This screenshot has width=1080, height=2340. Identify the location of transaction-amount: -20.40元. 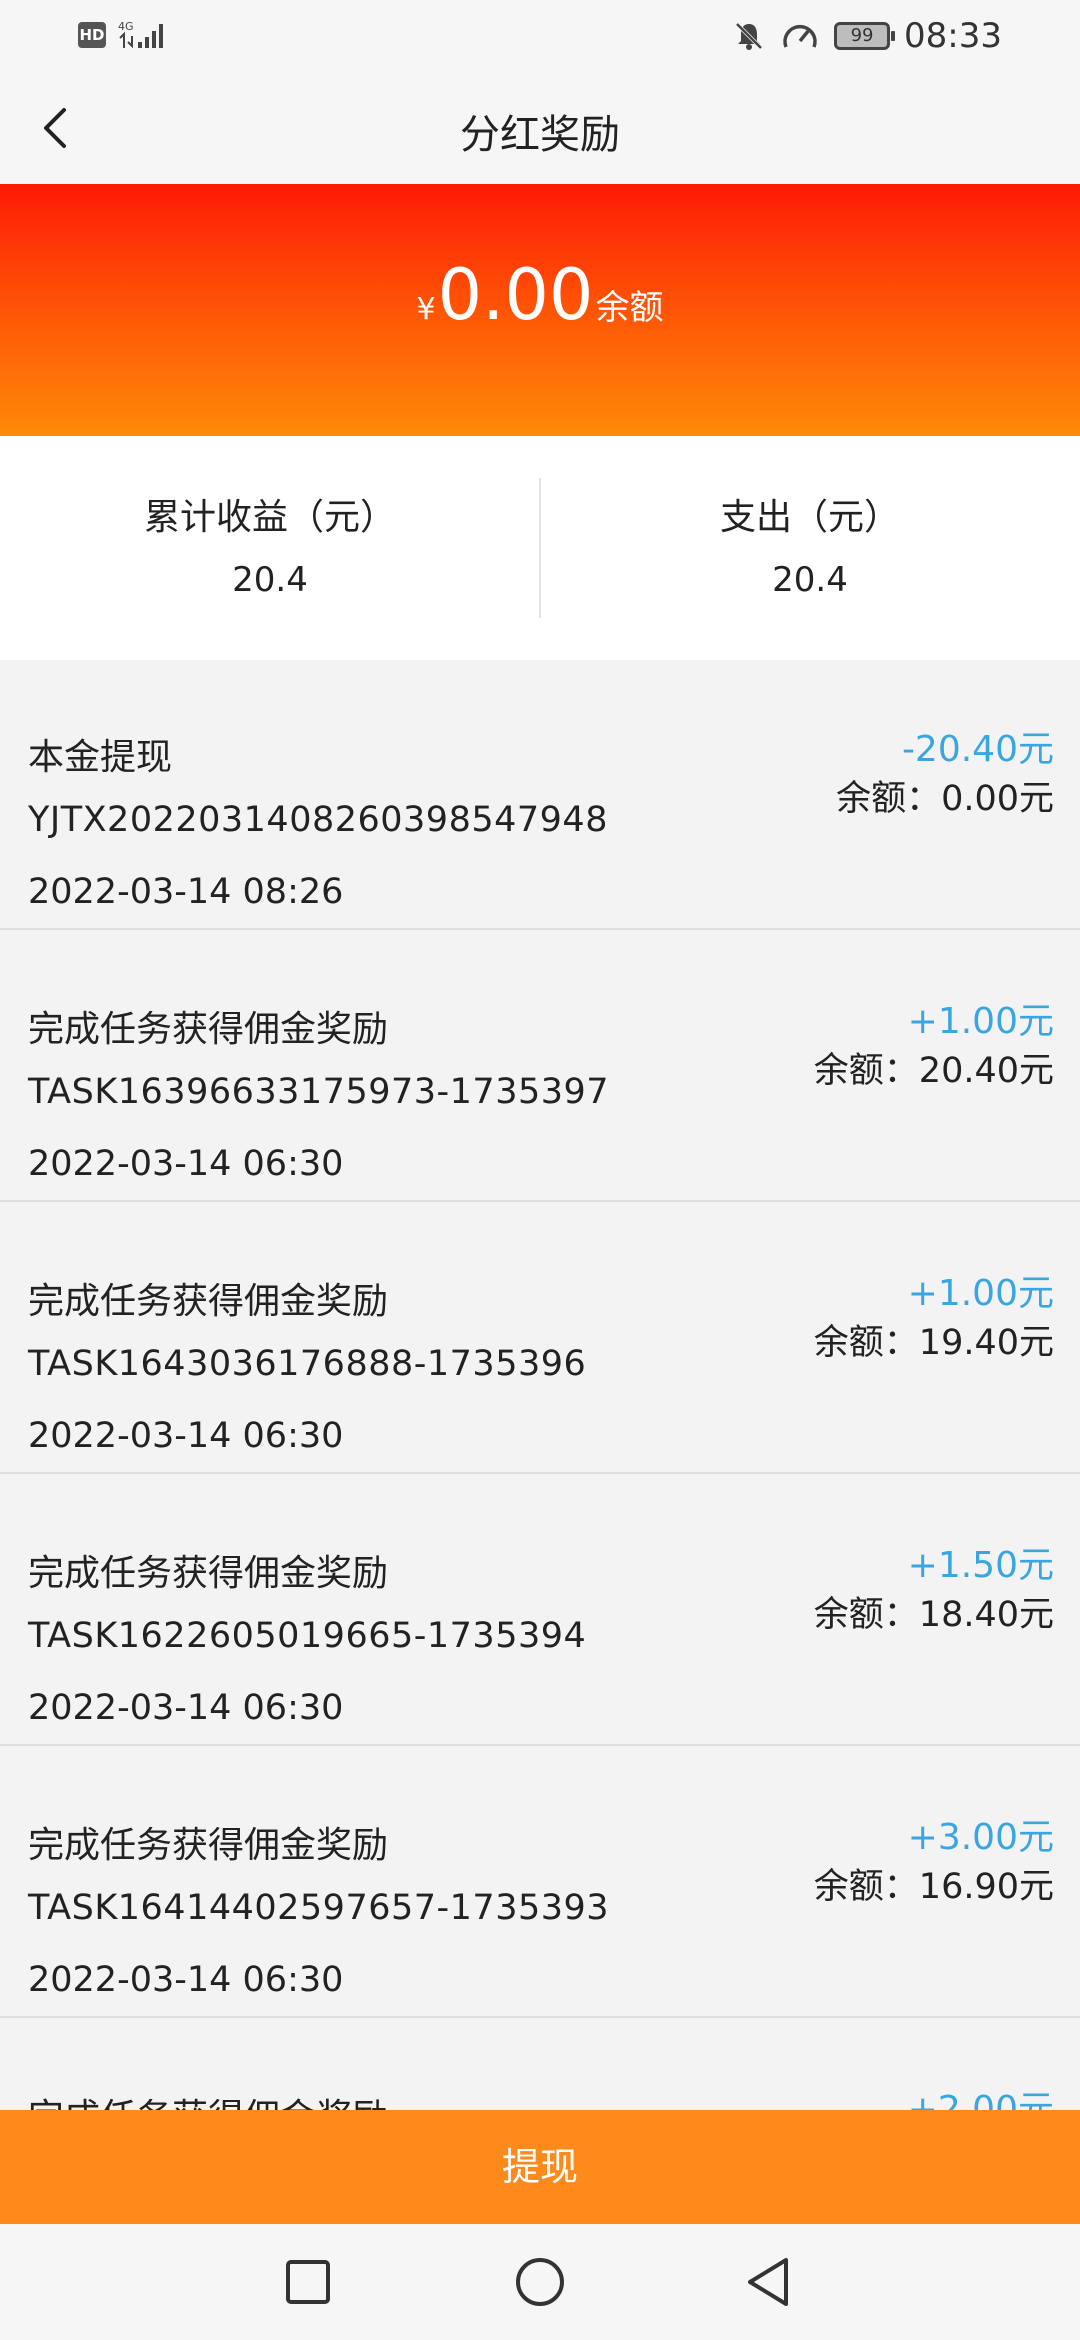
(977, 749).